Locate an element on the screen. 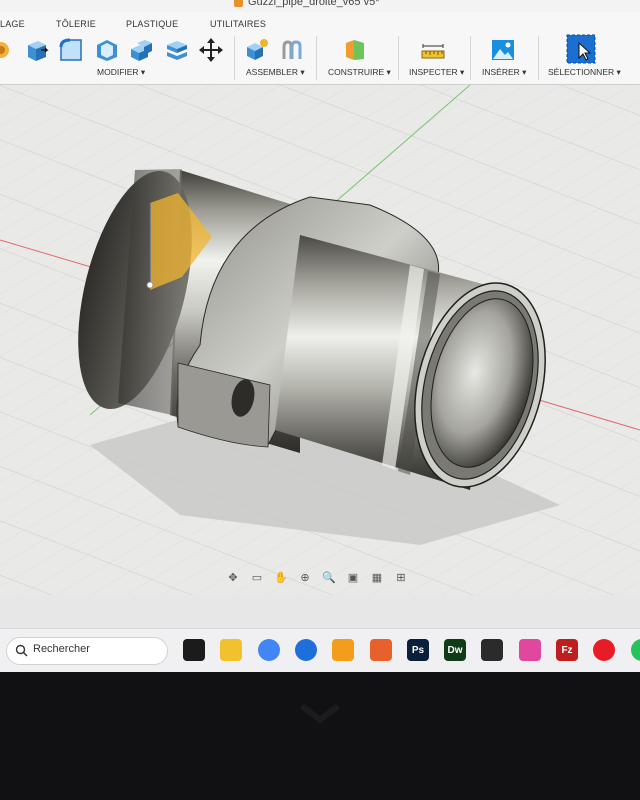  new-component-icon is located at coordinates (257, 50).